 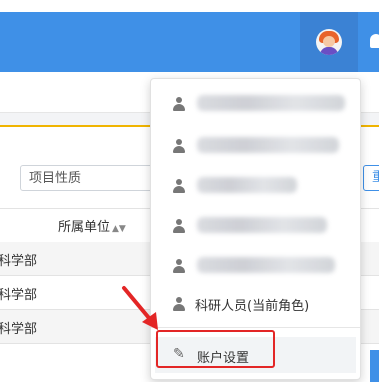 I want to click on bell-icon, so click(x=374, y=41).